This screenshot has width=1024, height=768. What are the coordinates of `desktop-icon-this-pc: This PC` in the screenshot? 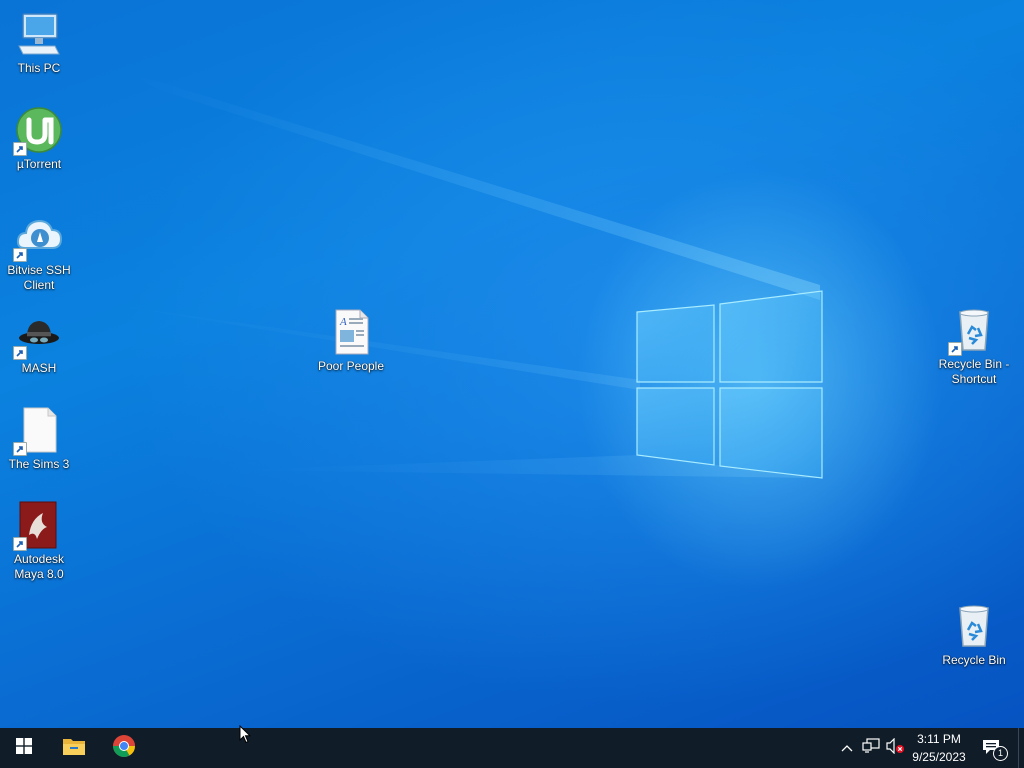 It's located at (39, 43).